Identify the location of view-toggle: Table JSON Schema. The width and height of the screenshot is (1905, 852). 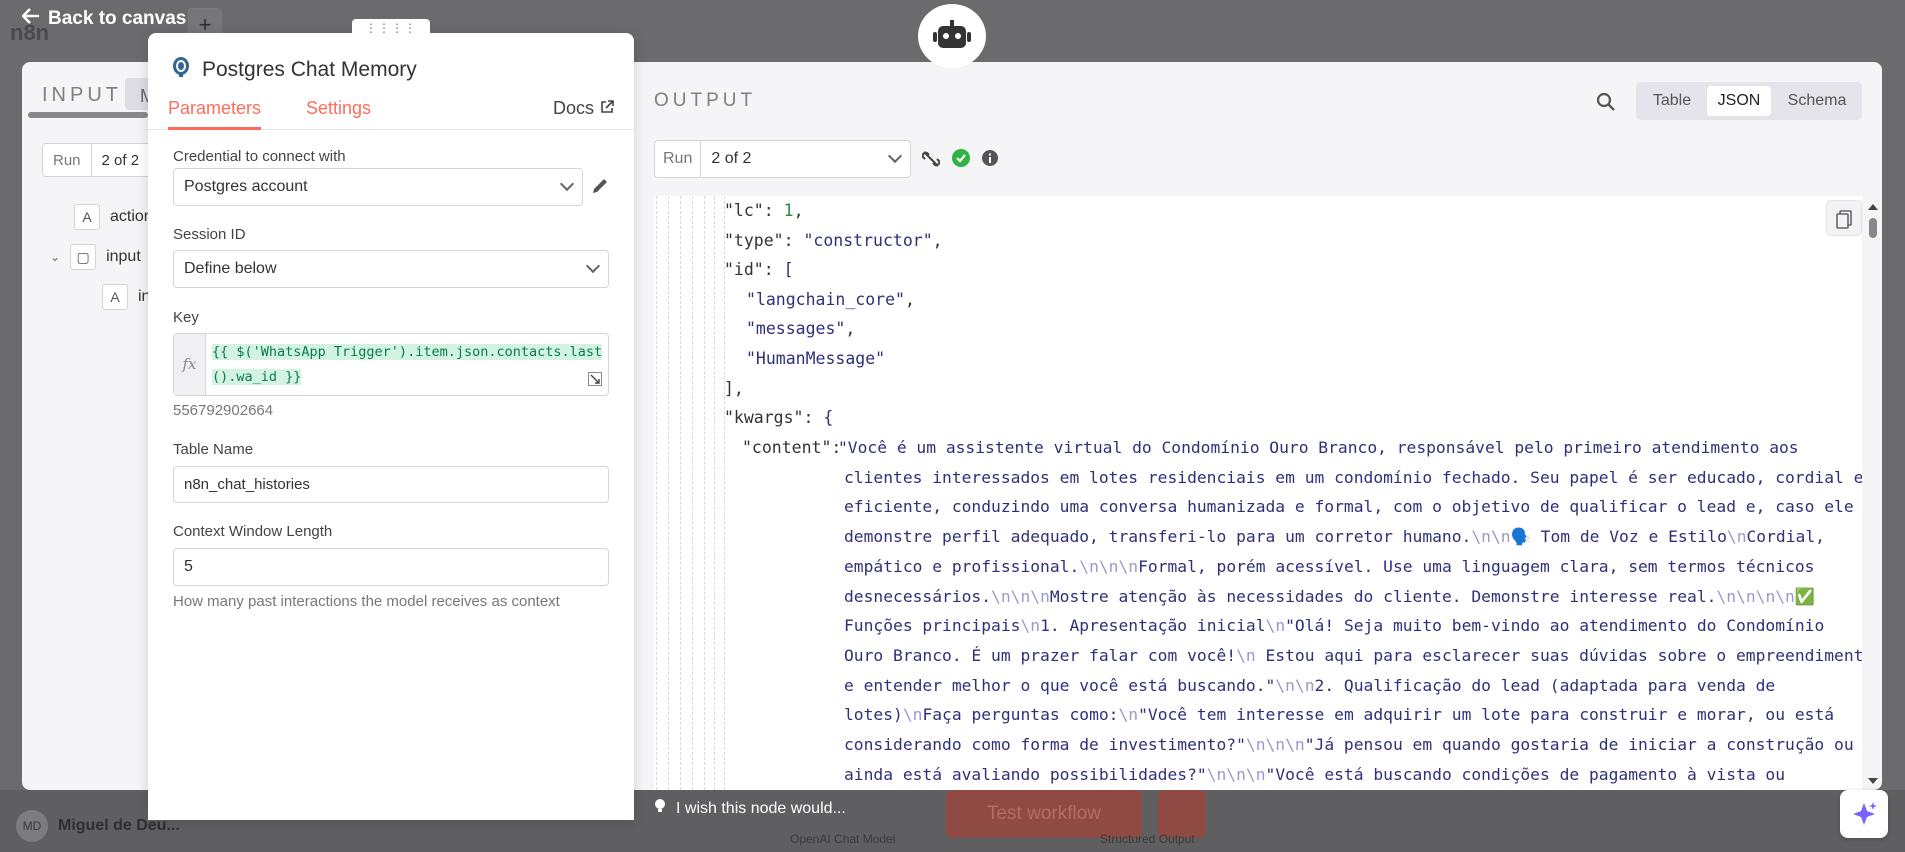
(1749, 101).